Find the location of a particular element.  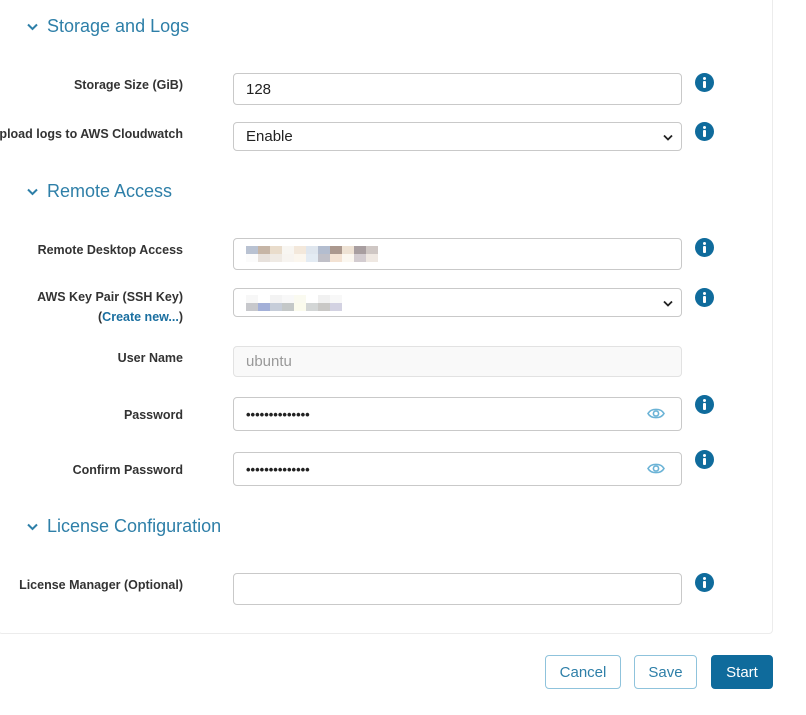

key-pair-label: AWS Key Pair (SSH Key) (Create new...) is located at coordinates (91, 307).